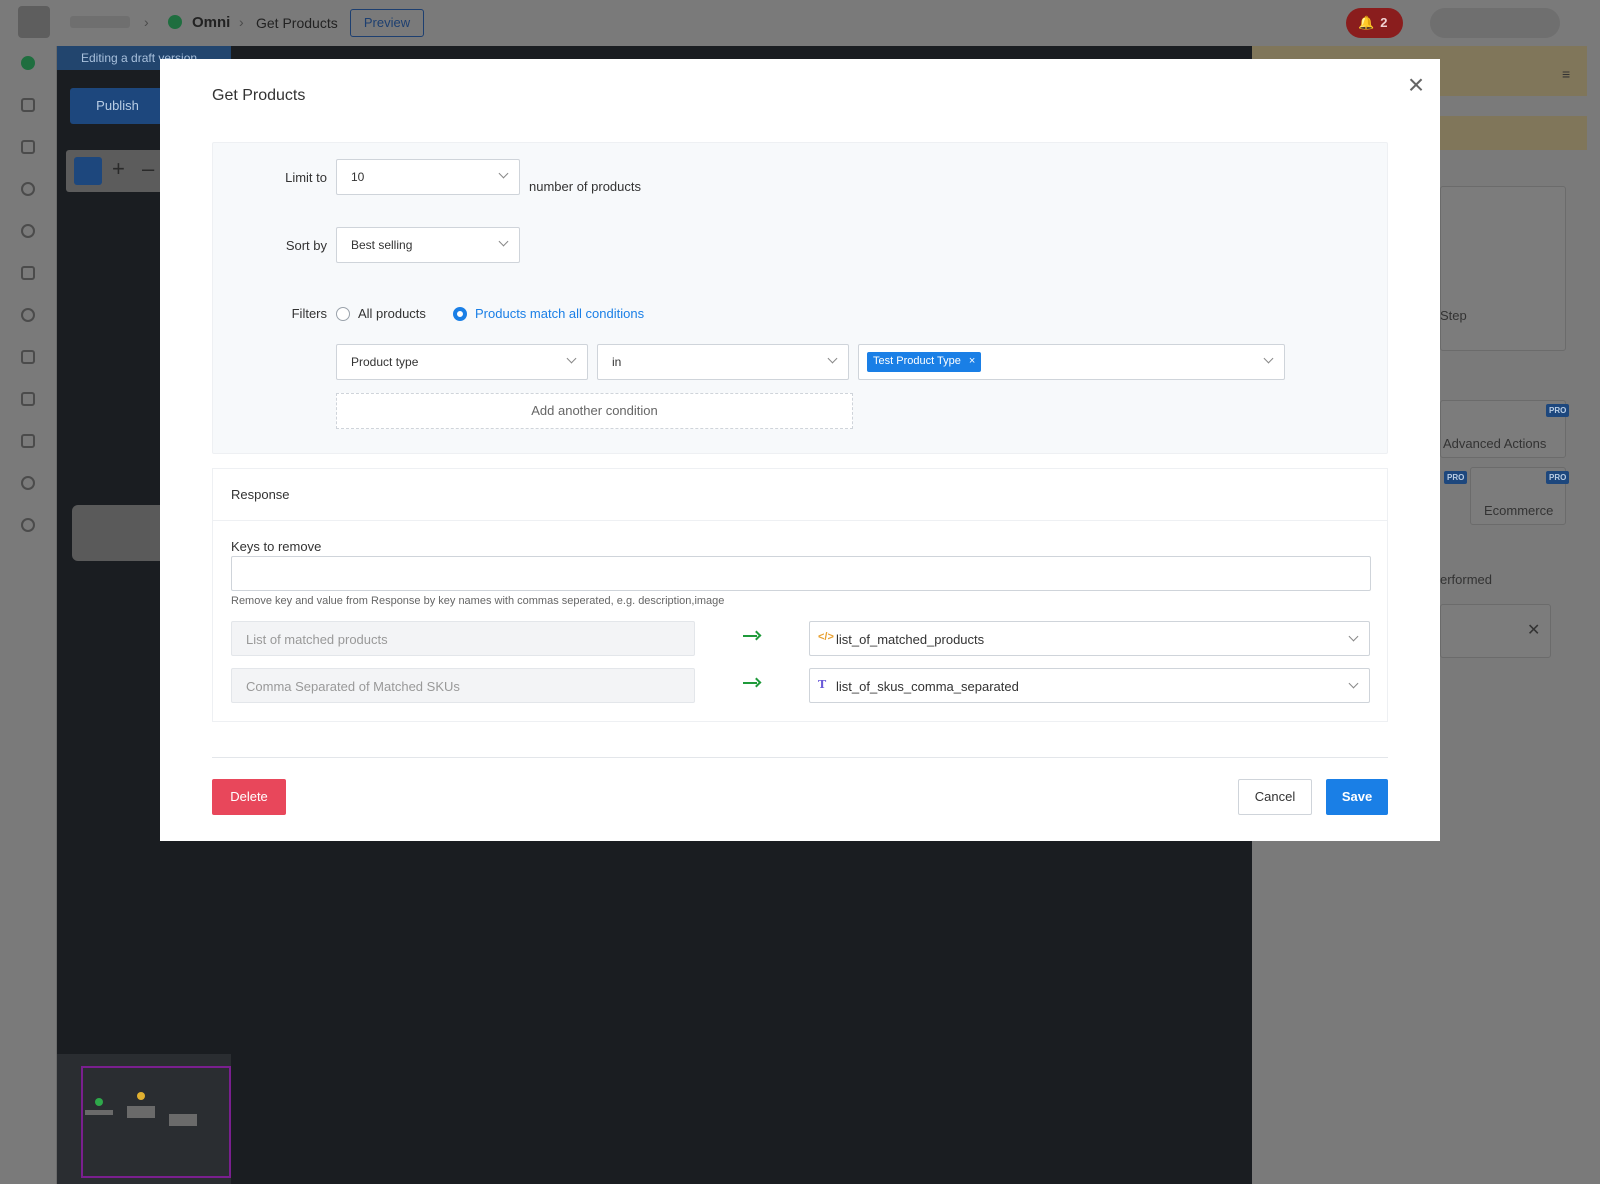  Describe the element at coordinates (1275, 797) in the screenshot. I see `cancel-button: Cancel` at that location.